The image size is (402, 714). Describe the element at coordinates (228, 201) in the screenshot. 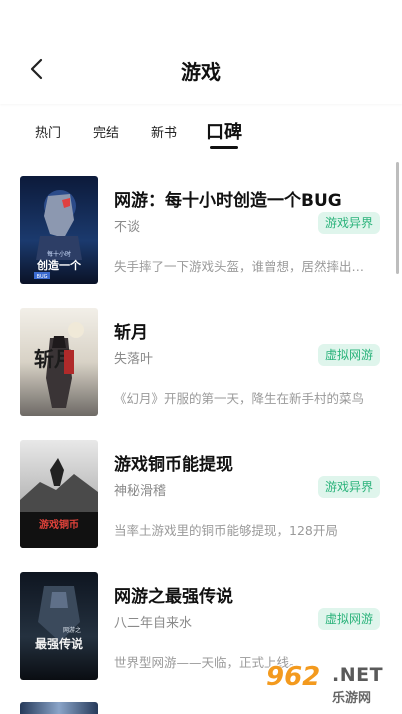

I see `book-title: 网游：每十小时创造一个BUG` at that location.